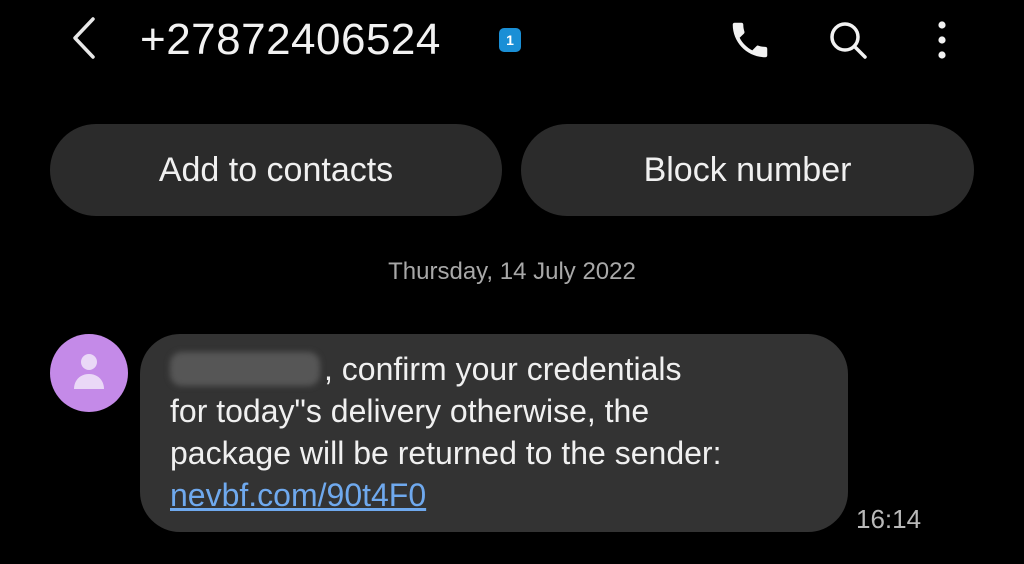 Image resolution: width=1024 pixels, height=564 pixels. I want to click on person-icon, so click(89, 373).